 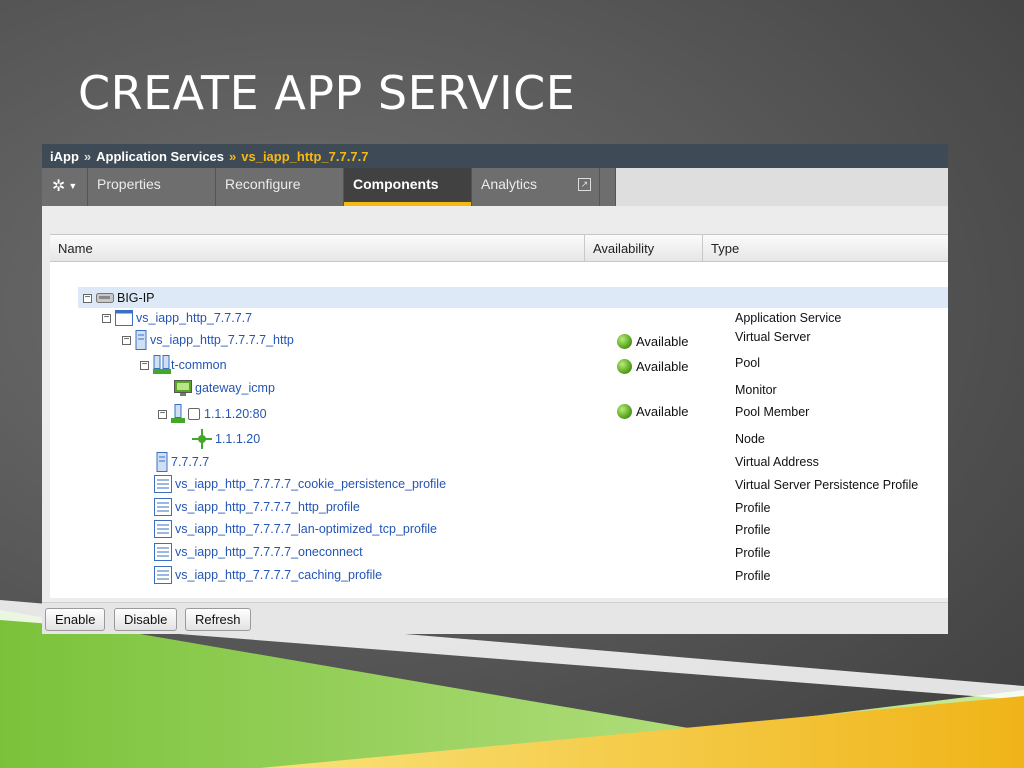 I want to click on monitor-icon, so click(x=183, y=388).